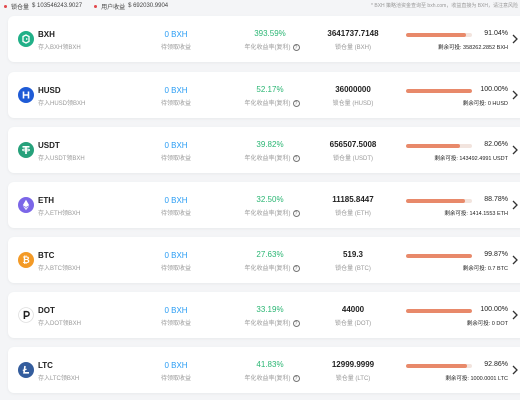  I want to click on lock-amount-value: 44000, so click(353, 309).